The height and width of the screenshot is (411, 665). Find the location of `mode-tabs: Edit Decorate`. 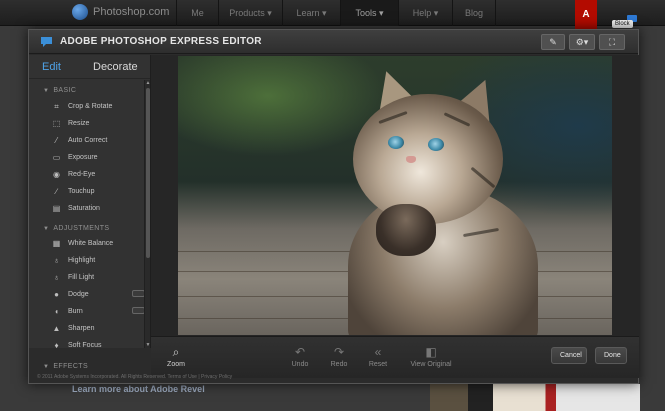

mode-tabs: Edit Decorate is located at coordinates (89, 67).